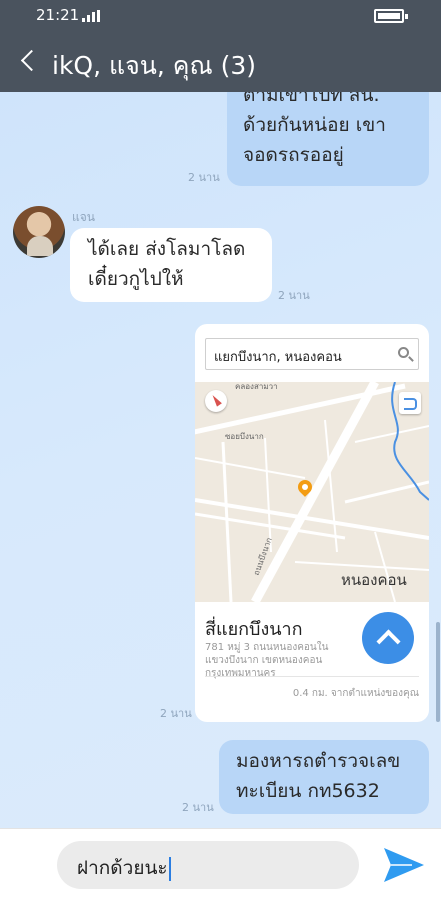 Image resolution: width=441 pixels, height=900 pixels. I want to click on place-name: สี่แยกบึงนาก, so click(254, 629).